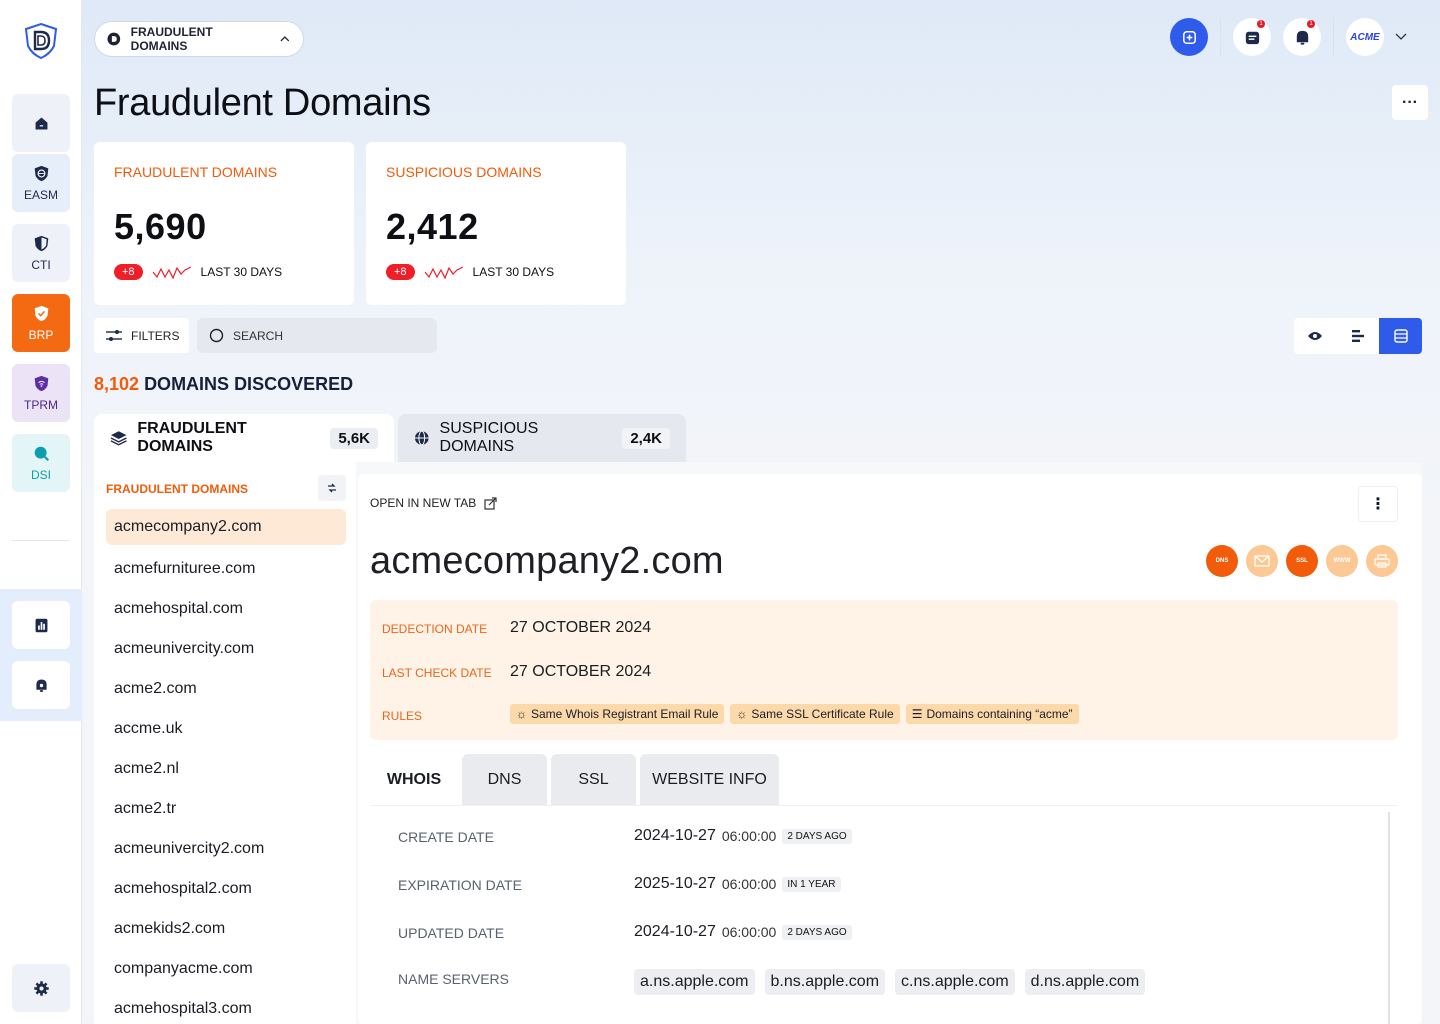  I want to click on add-button, so click(1189, 37).